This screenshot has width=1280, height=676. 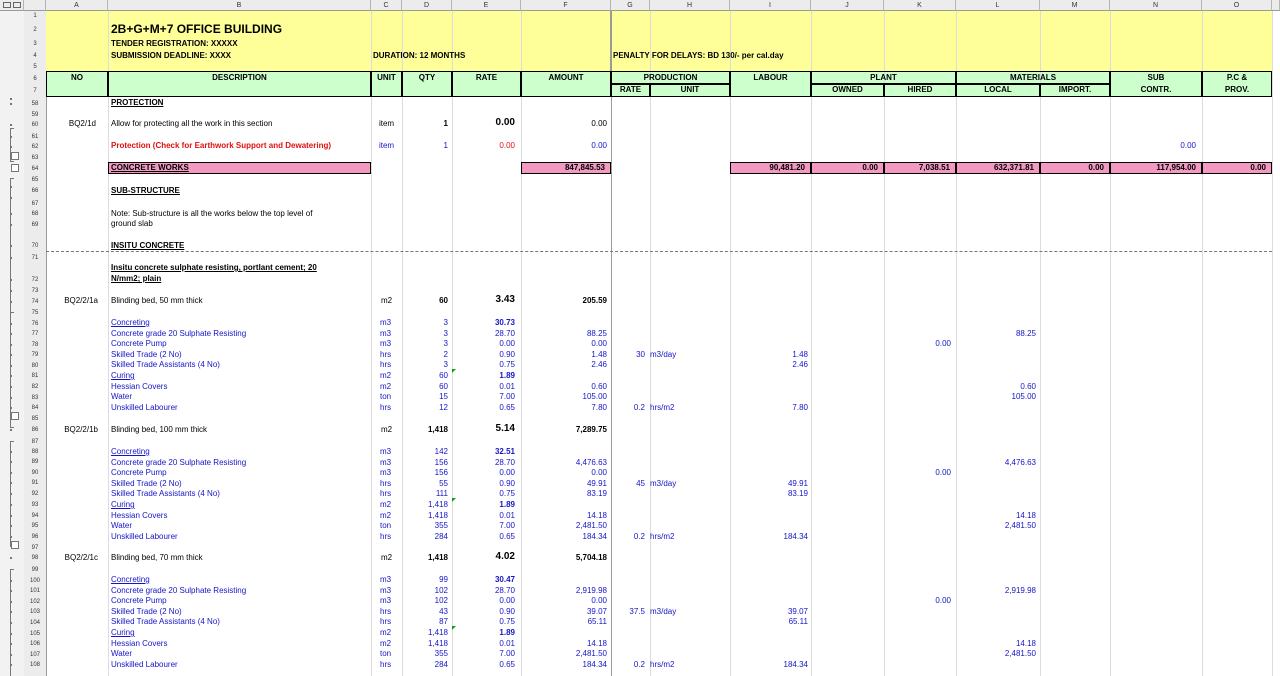 What do you see at coordinates (425, 323) in the screenshot?
I see `cost-line-qty: 3` at bounding box center [425, 323].